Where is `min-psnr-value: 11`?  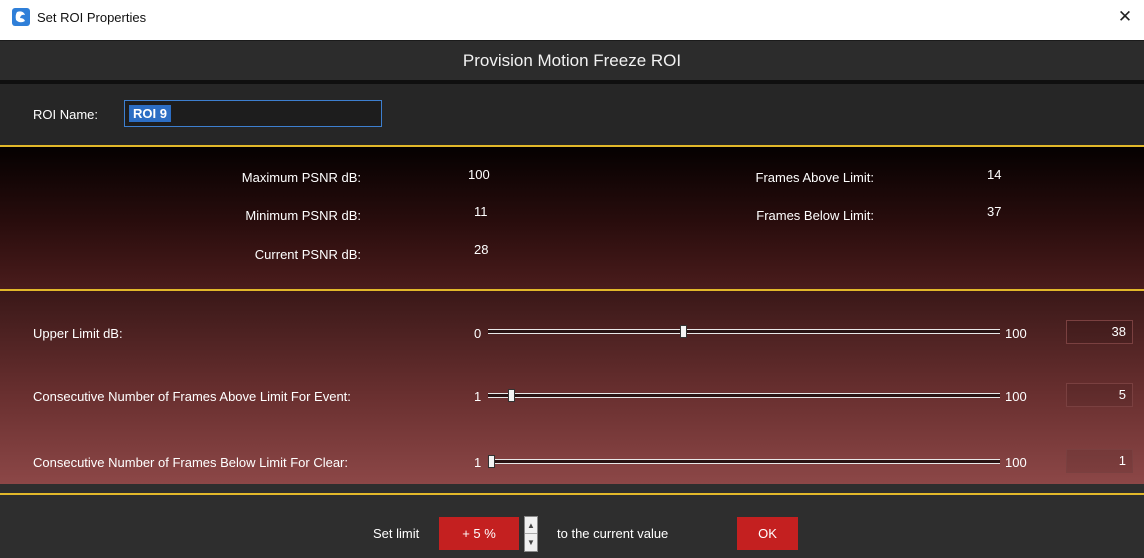
min-psnr-value: 11 is located at coordinates (481, 211).